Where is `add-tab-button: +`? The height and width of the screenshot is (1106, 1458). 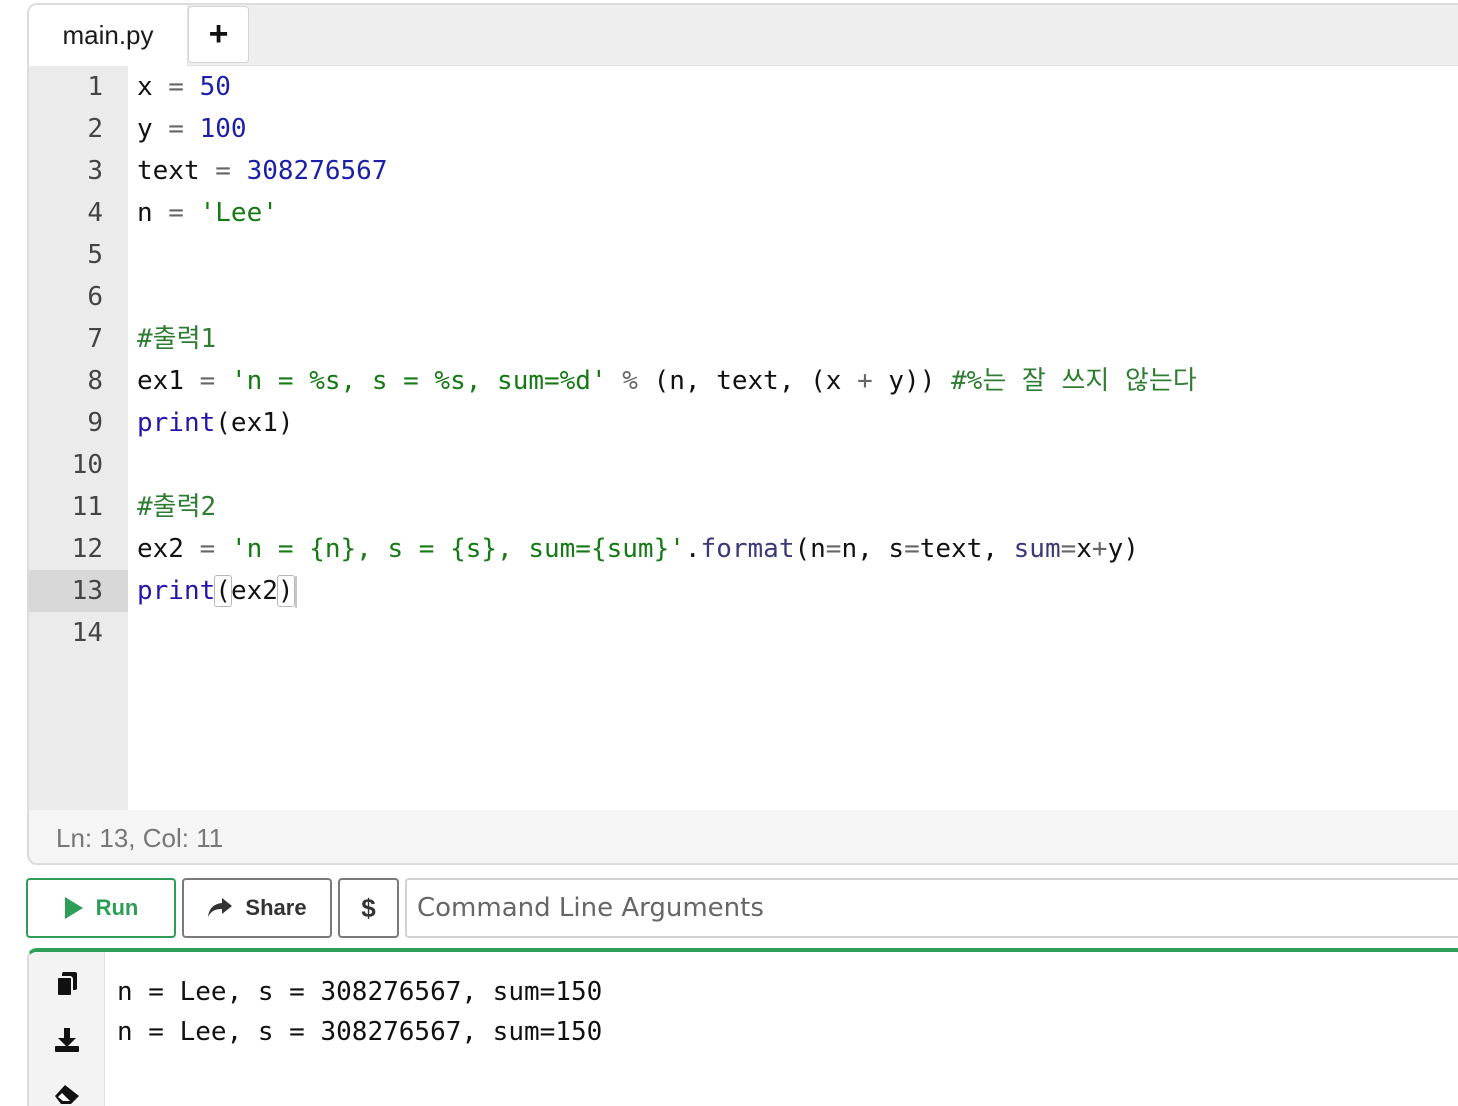
add-tab-button: + is located at coordinates (218, 34).